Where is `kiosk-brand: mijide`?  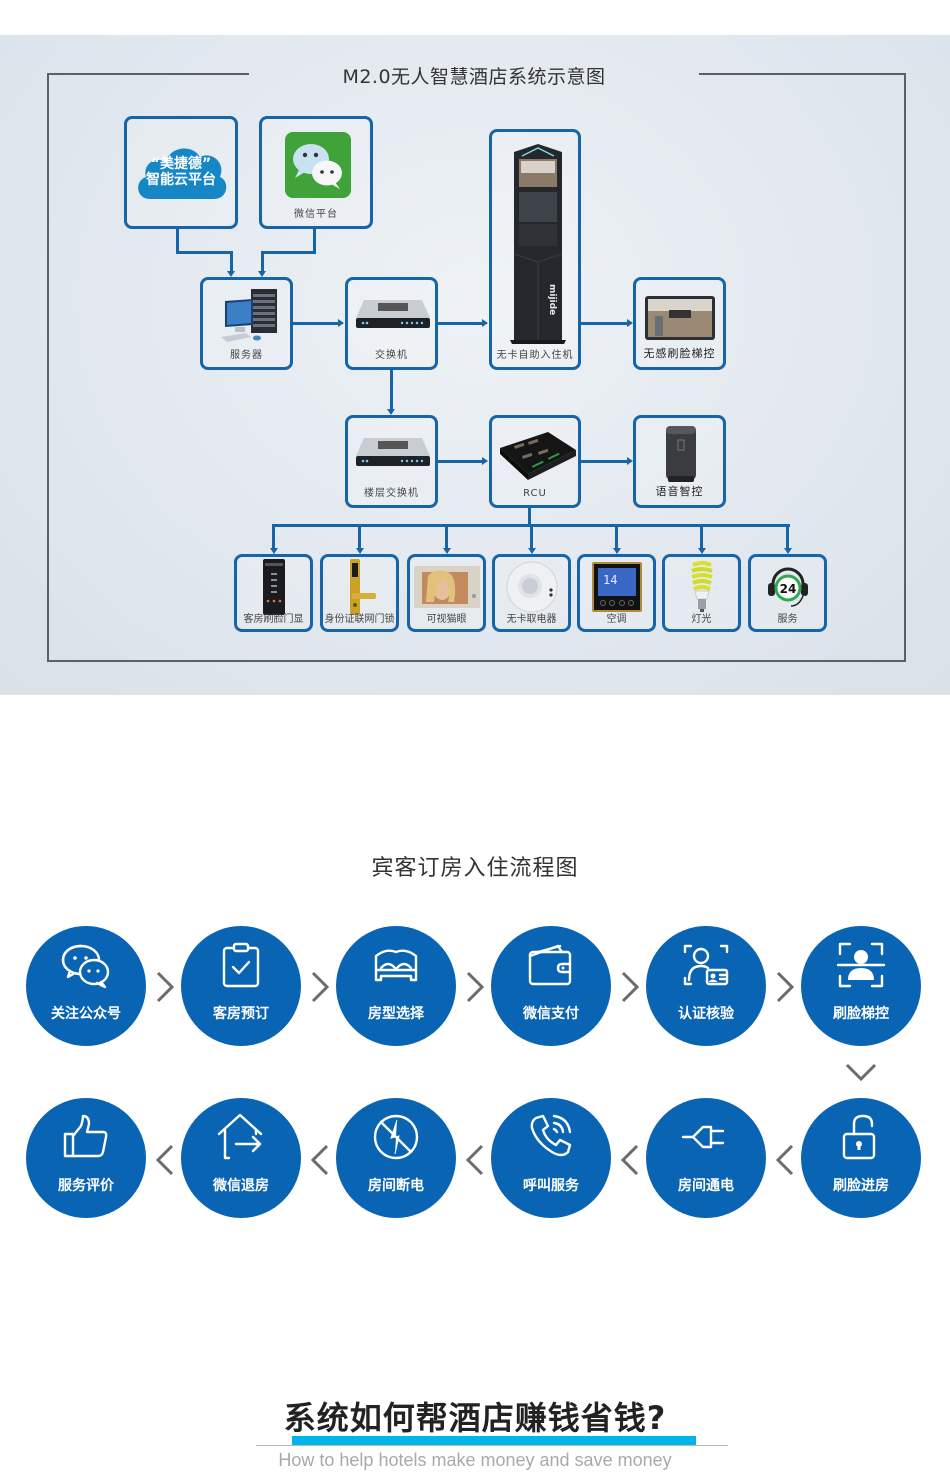 kiosk-brand: mijide is located at coordinates (552, 299).